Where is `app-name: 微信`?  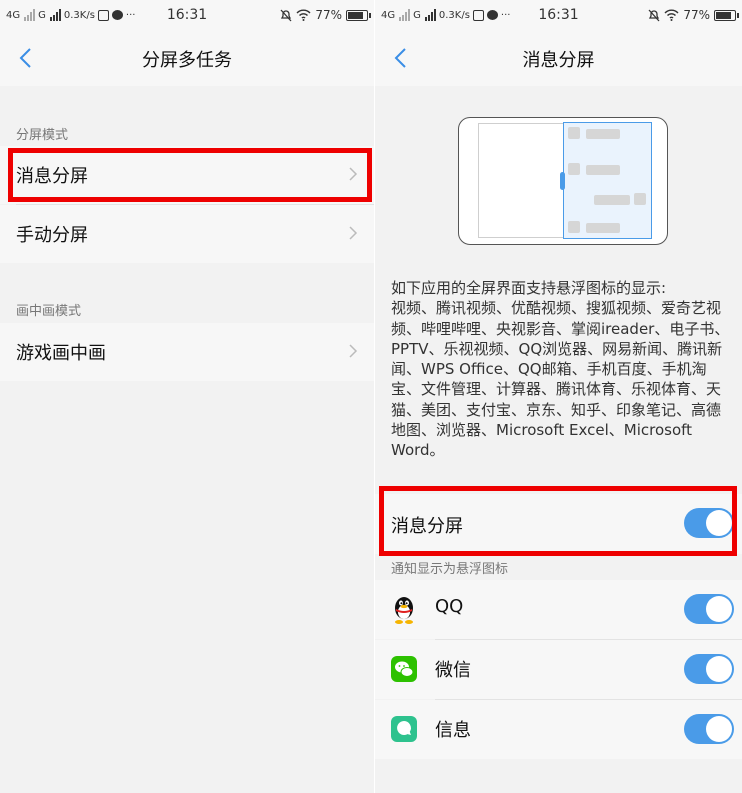
app-name: 微信 is located at coordinates (453, 670).